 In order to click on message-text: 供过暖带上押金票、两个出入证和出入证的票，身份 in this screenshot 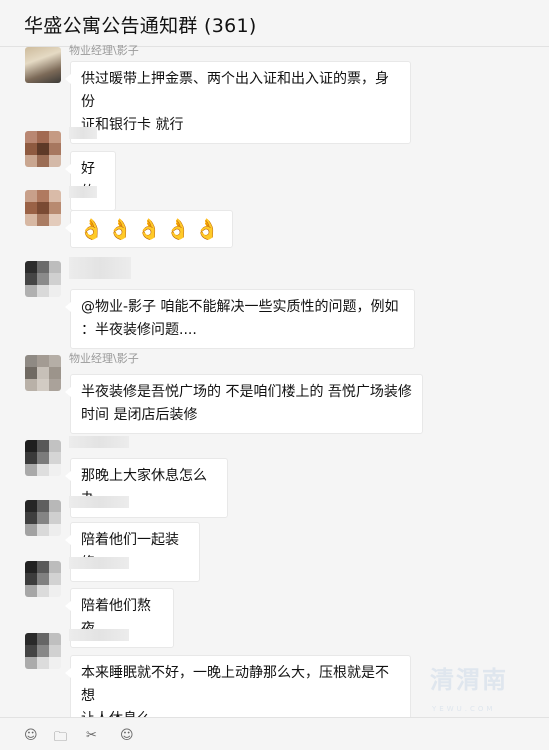, I will do `click(235, 90)`.